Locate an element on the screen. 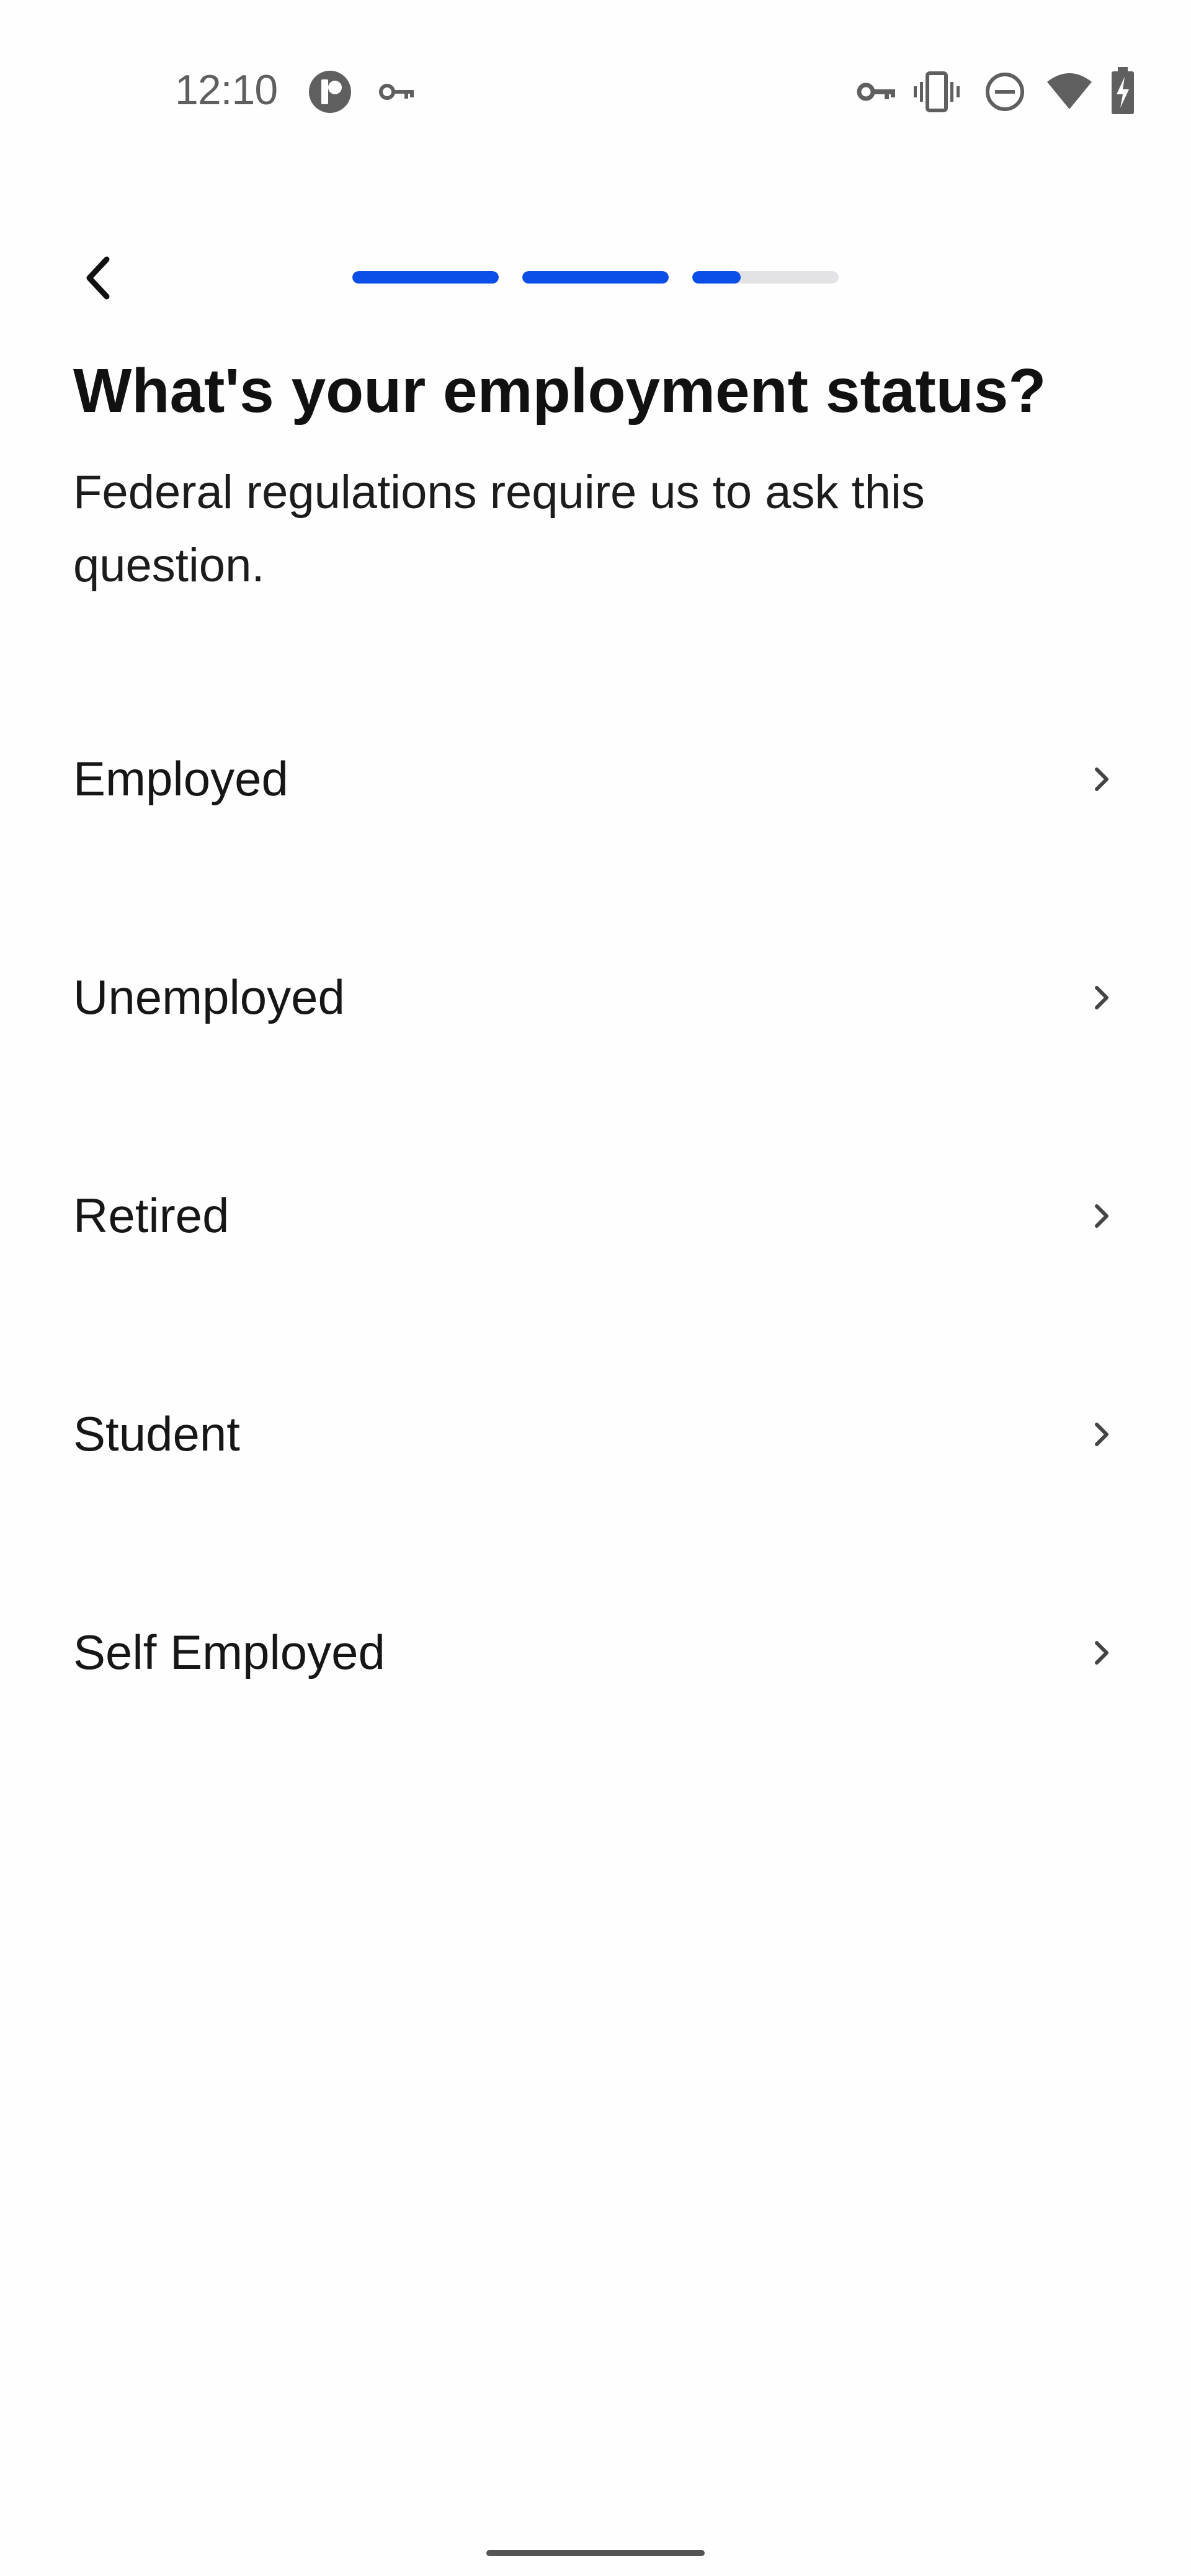 The height and width of the screenshot is (2576, 1191). chevron-left-icon is located at coordinates (98, 278).